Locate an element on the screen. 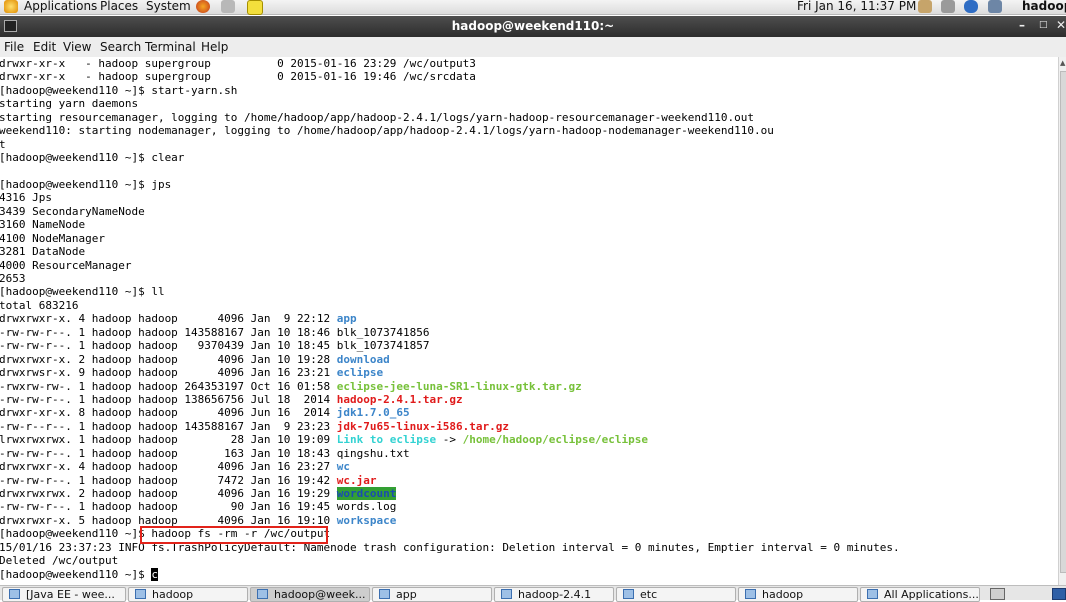  terminal-text: [hadoop@weekend110 ~]$ start-yarn.sh is located at coordinates (119, 90).